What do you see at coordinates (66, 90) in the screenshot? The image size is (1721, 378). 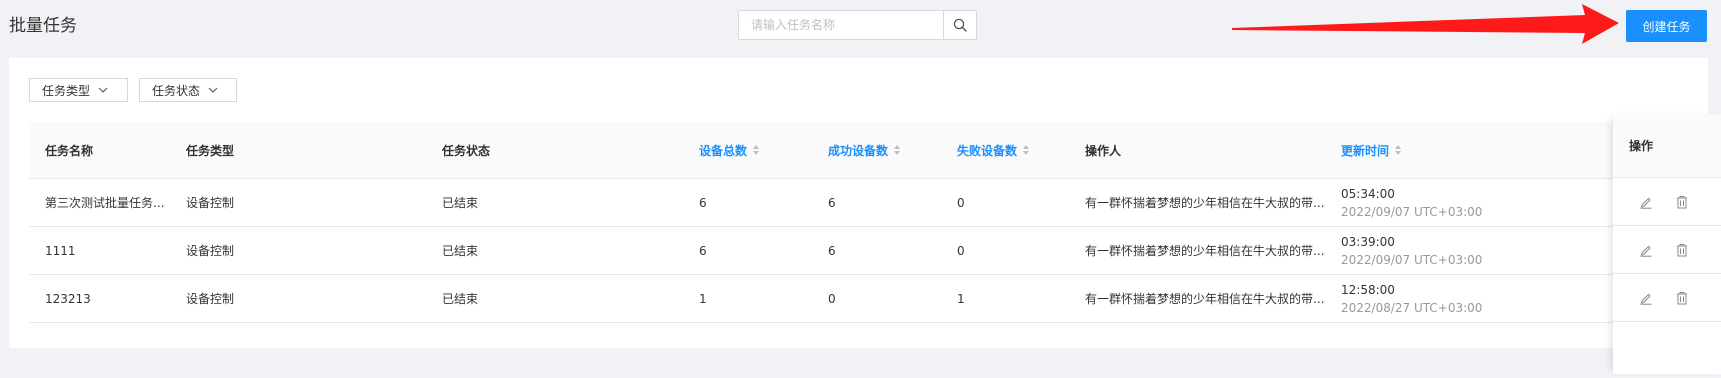 I see `filter-label: 任务类型` at bounding box center [66, 90].